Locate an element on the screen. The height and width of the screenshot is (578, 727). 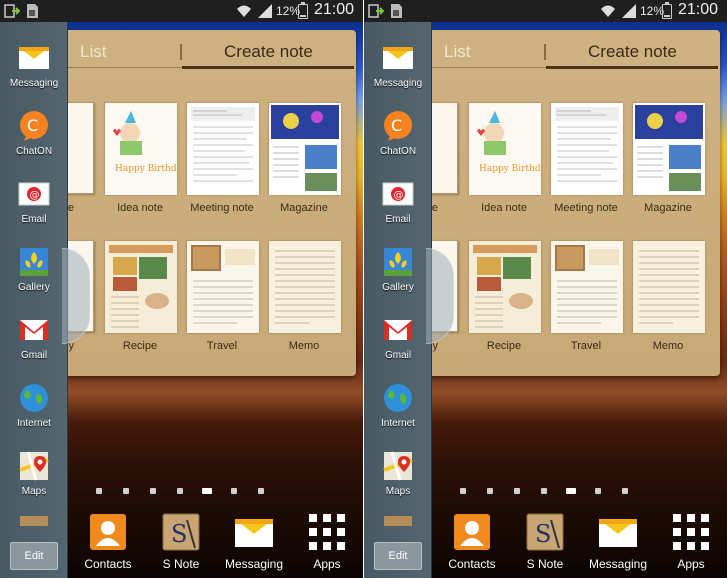
clock-time: 21:00 is located at coordinates (698, 9).